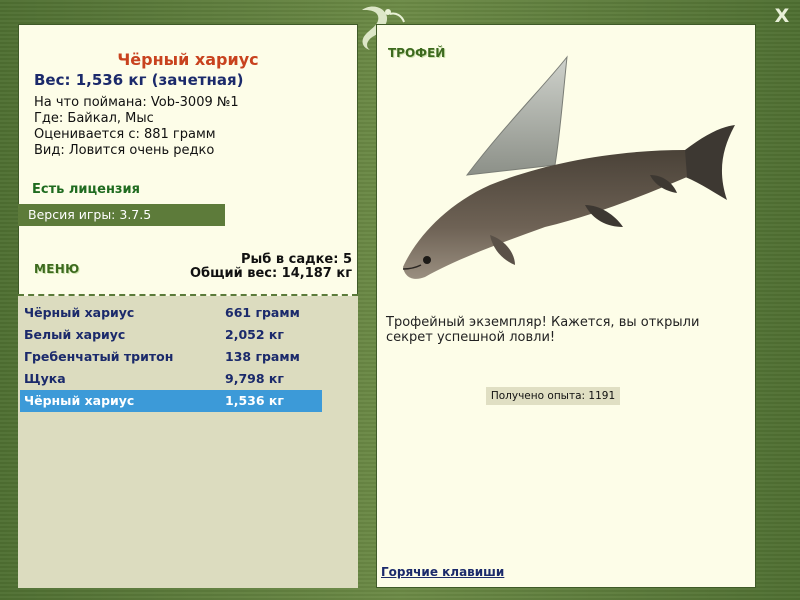 This screenshot has width=800, height=600. What do you see at coordinates (553, 396) in the screenshot?
I see `experience-badge: Получено опыта: 1191` at bounding box center [553, 396].